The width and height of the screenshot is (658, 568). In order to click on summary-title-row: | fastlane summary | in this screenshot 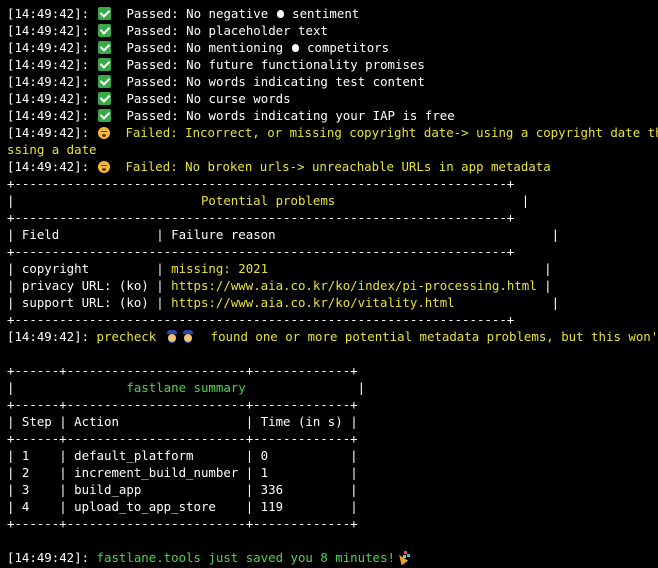, I will do `click(186, 387)`.